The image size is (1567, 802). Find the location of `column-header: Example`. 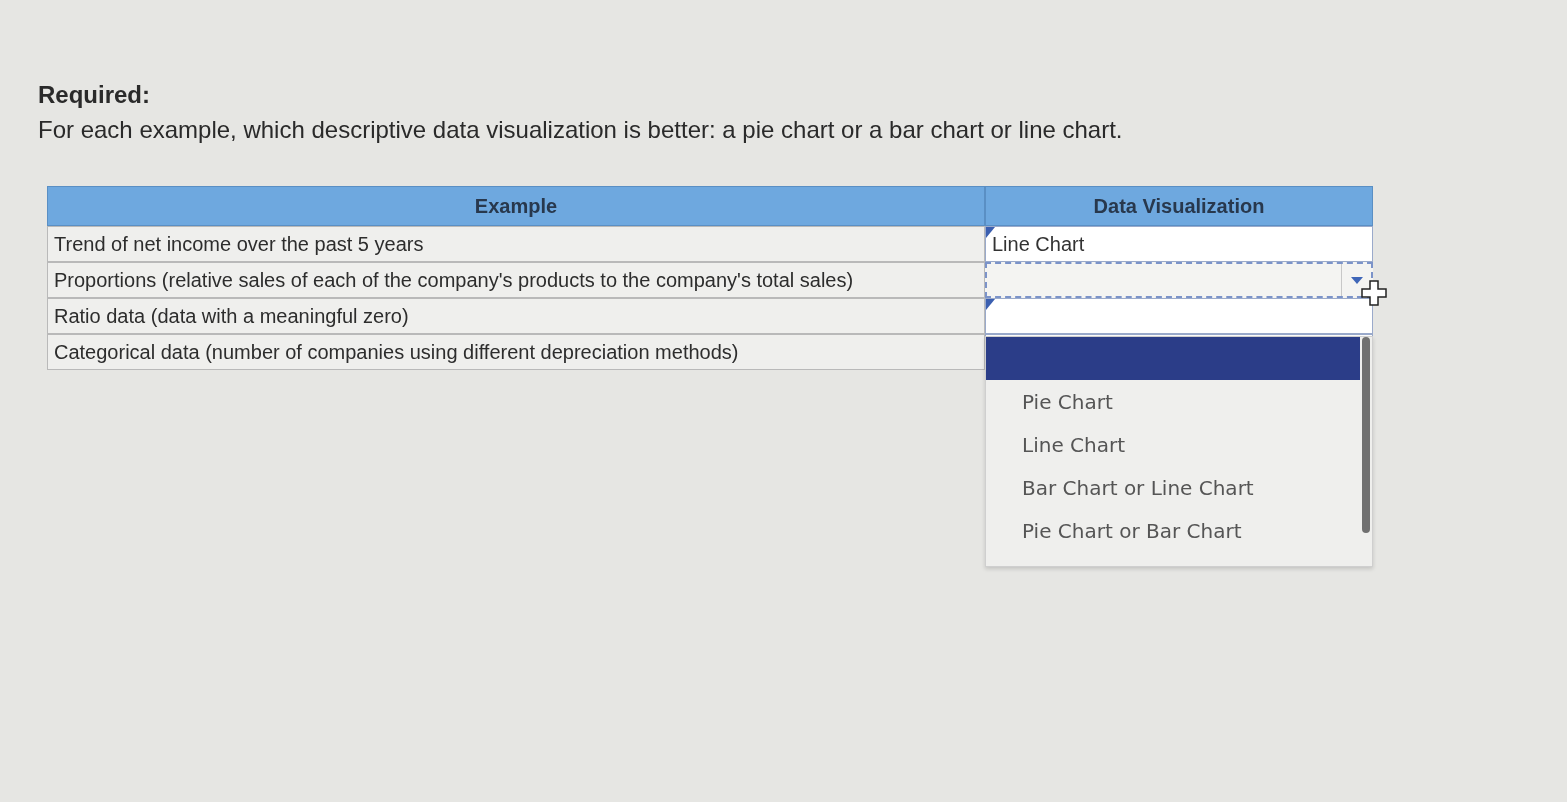

column-header: Example is located at coordinates (516, 206).